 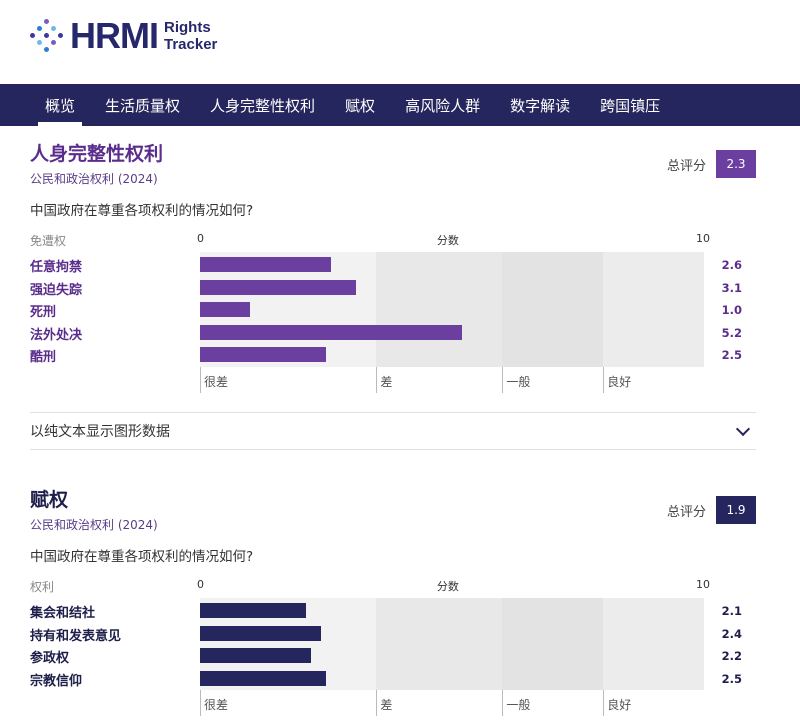 What do you see at coordinates (49, 656) in the screenshot?
I see `bar-category-label: 参政权` at bounding box center [49, 656].